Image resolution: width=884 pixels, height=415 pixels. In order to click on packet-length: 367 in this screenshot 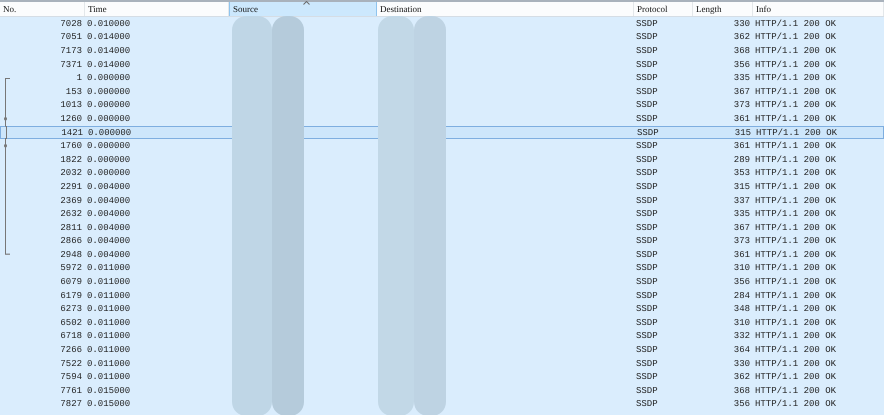, I will do `click(741, 227)`.